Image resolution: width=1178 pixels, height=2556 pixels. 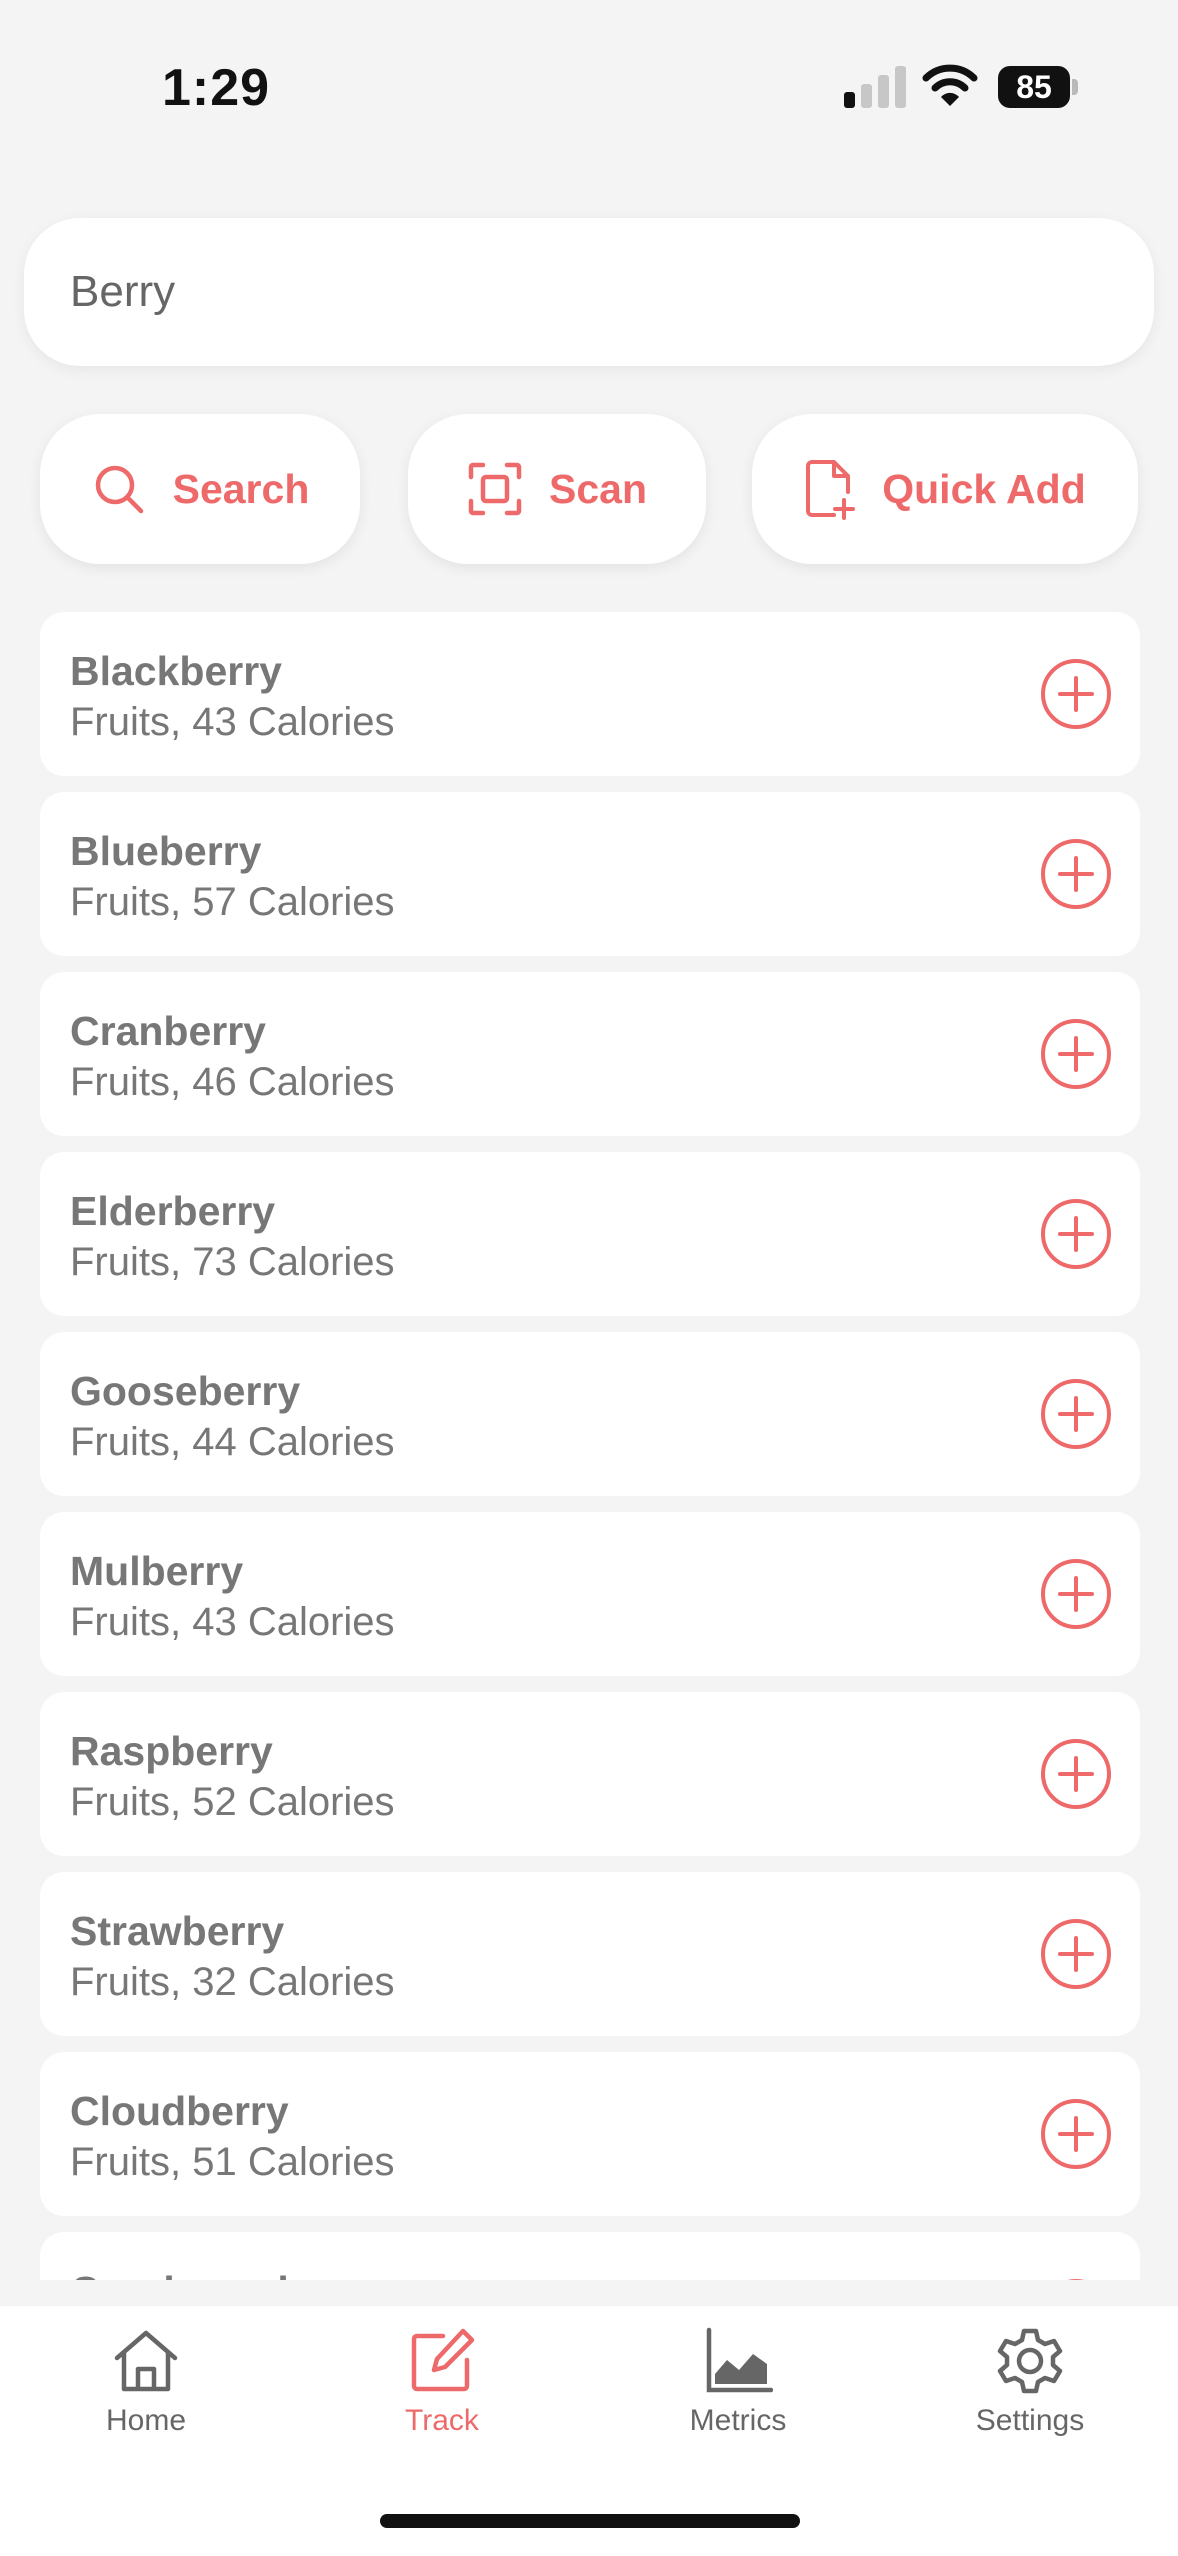 What do you see at coordinates (232, 902) in the screenshot?
I see `food-description: Fruits, 57 Calories` at bounding box center [232, 902].